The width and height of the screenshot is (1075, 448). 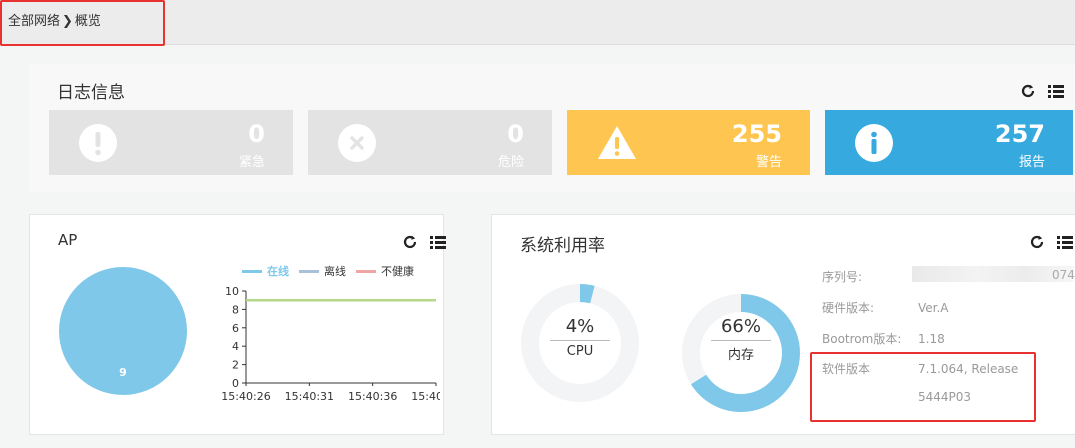 What do you see at coordinates (251, 162) in the screenshot?
I see `log-label: 紧急` at bounding box center [251, 162].